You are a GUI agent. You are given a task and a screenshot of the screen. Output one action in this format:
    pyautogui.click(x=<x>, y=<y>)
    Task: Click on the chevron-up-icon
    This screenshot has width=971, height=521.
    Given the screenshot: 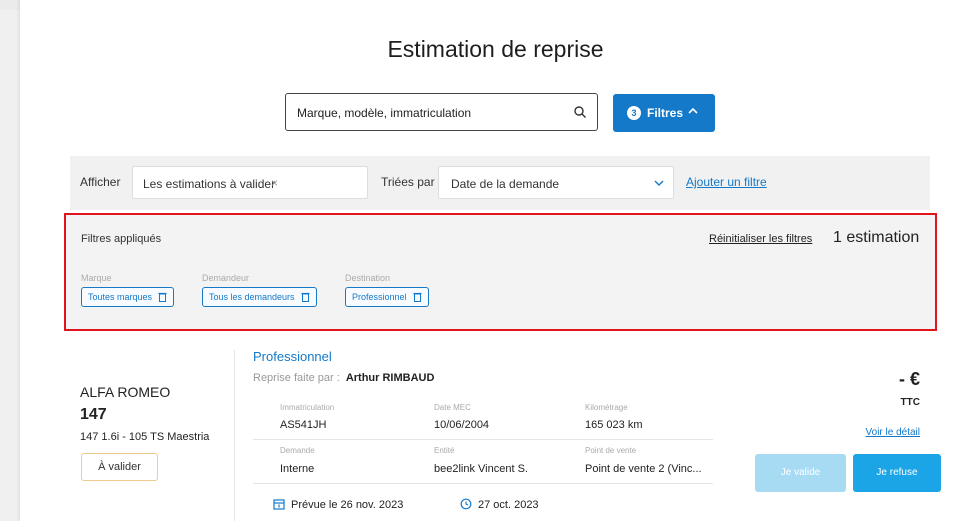 What is the action you would take?
    pyautogui.click(x=693, y=110)
    